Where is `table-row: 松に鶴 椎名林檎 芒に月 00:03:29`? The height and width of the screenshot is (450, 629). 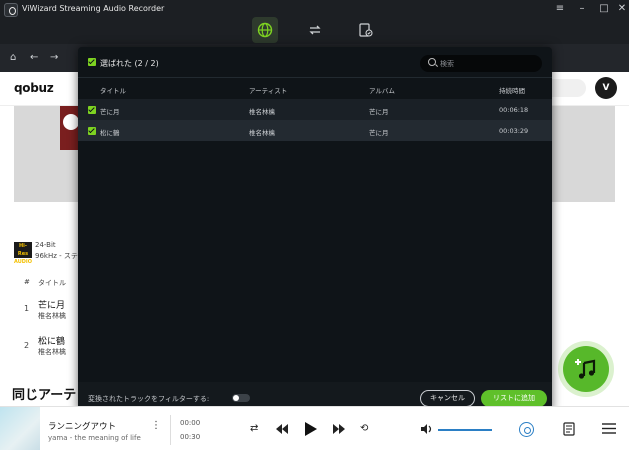 table-row: 松に鶴 椎名林檎 芒に月 00:03:29 is located at coordinates (315, 130).